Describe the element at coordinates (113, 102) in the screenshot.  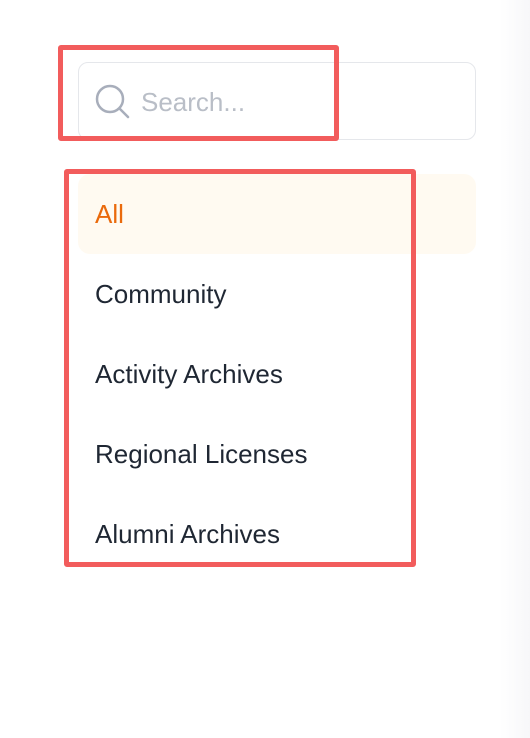
I see `search-icon` at that location.